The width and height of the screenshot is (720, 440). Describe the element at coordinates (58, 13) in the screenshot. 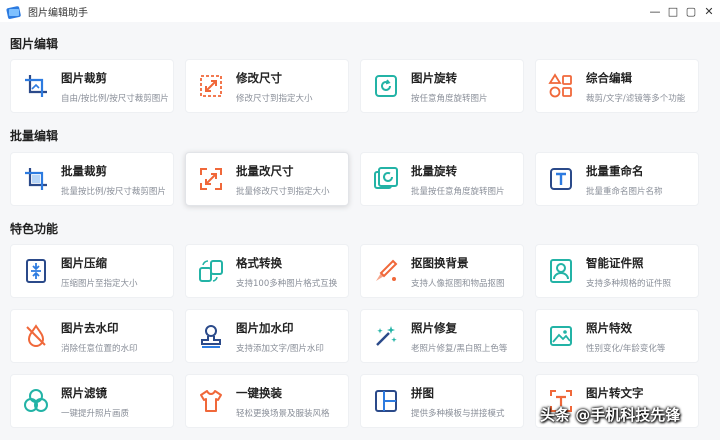

I see `app-title: 图片编辑助手` at that location.